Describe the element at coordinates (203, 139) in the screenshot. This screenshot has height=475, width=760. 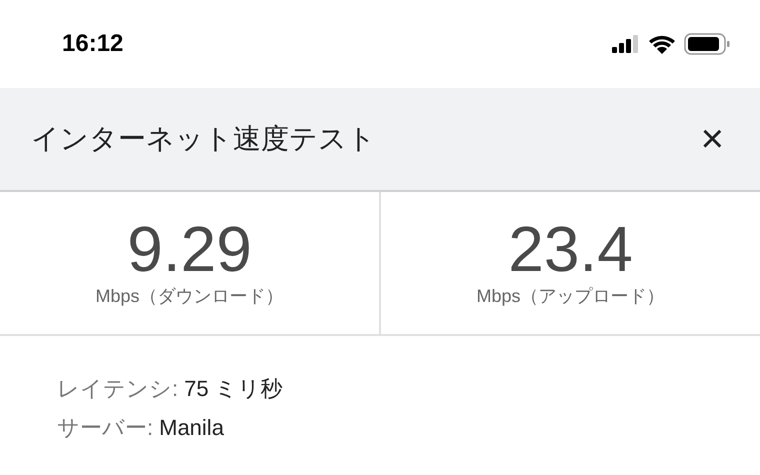
I see `page-title: インターネット速度テスト` at that location.